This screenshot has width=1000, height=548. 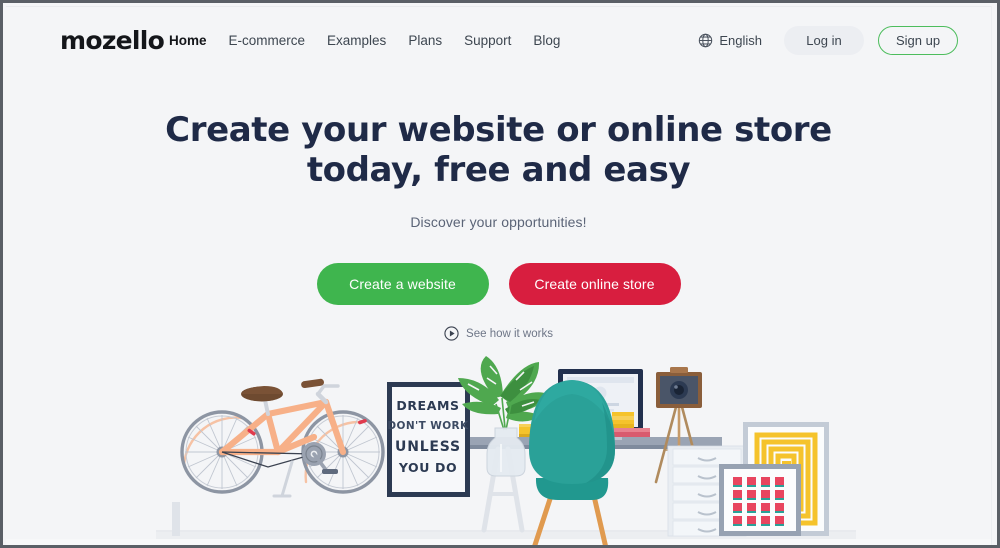 What do you see at coordinates (274, 41) in the screenshot?
I see `nav-item-ecommerce: E-commerce` at bounding box center [274, 41].